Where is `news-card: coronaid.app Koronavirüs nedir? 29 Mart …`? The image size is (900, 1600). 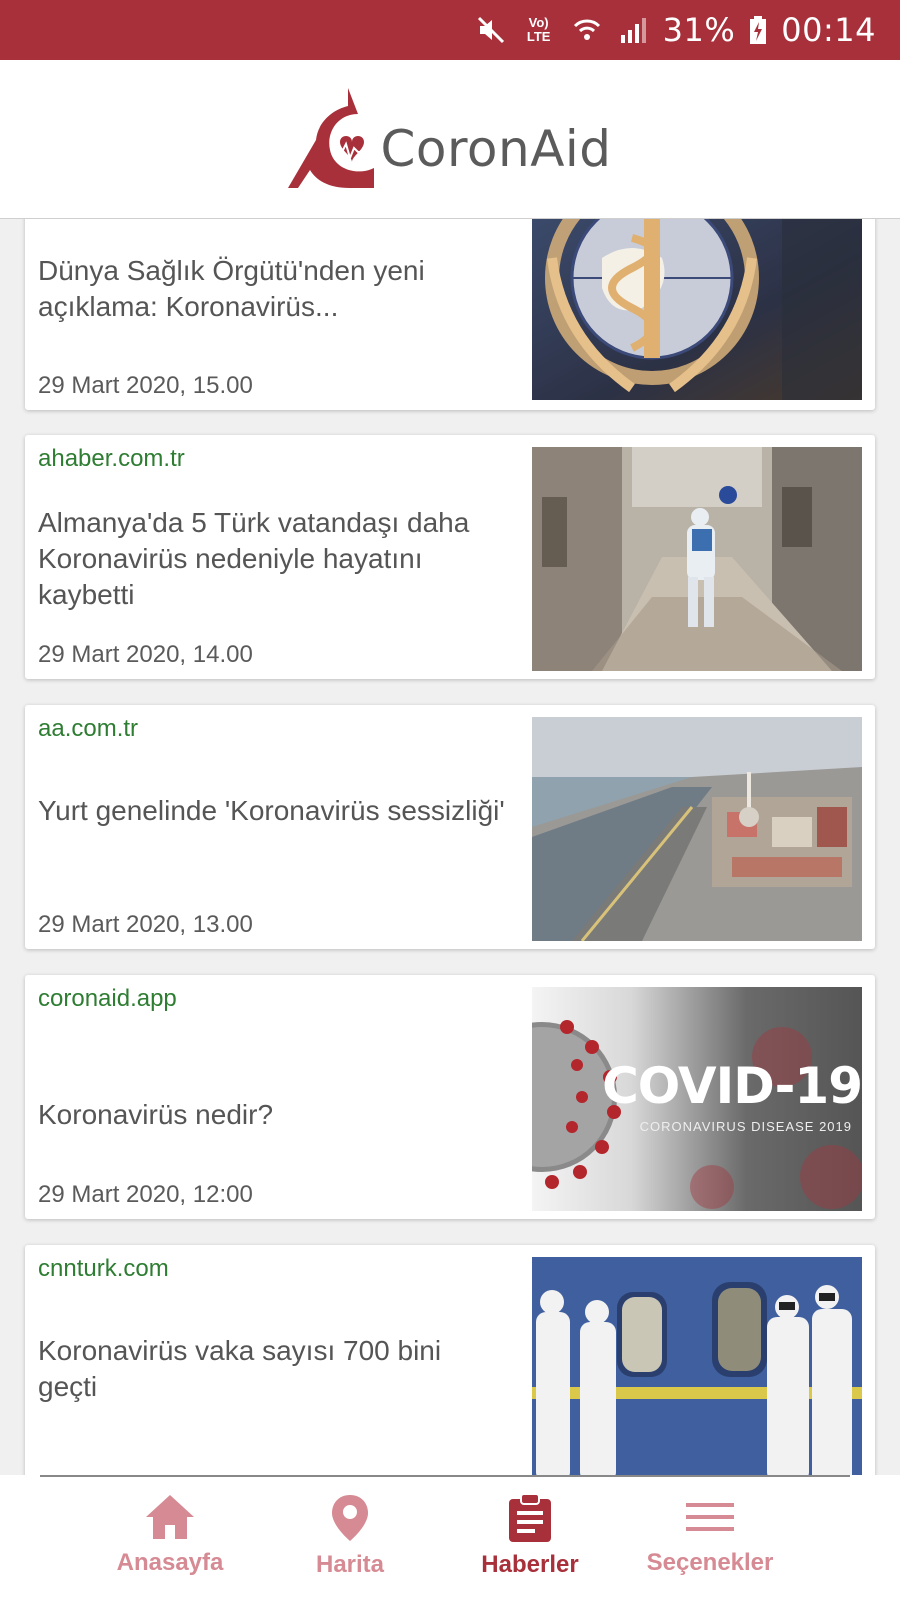
news-card: coronaid.app Koronavirüs nedir? 29 Mart … is located at coordinates (450, 1097).